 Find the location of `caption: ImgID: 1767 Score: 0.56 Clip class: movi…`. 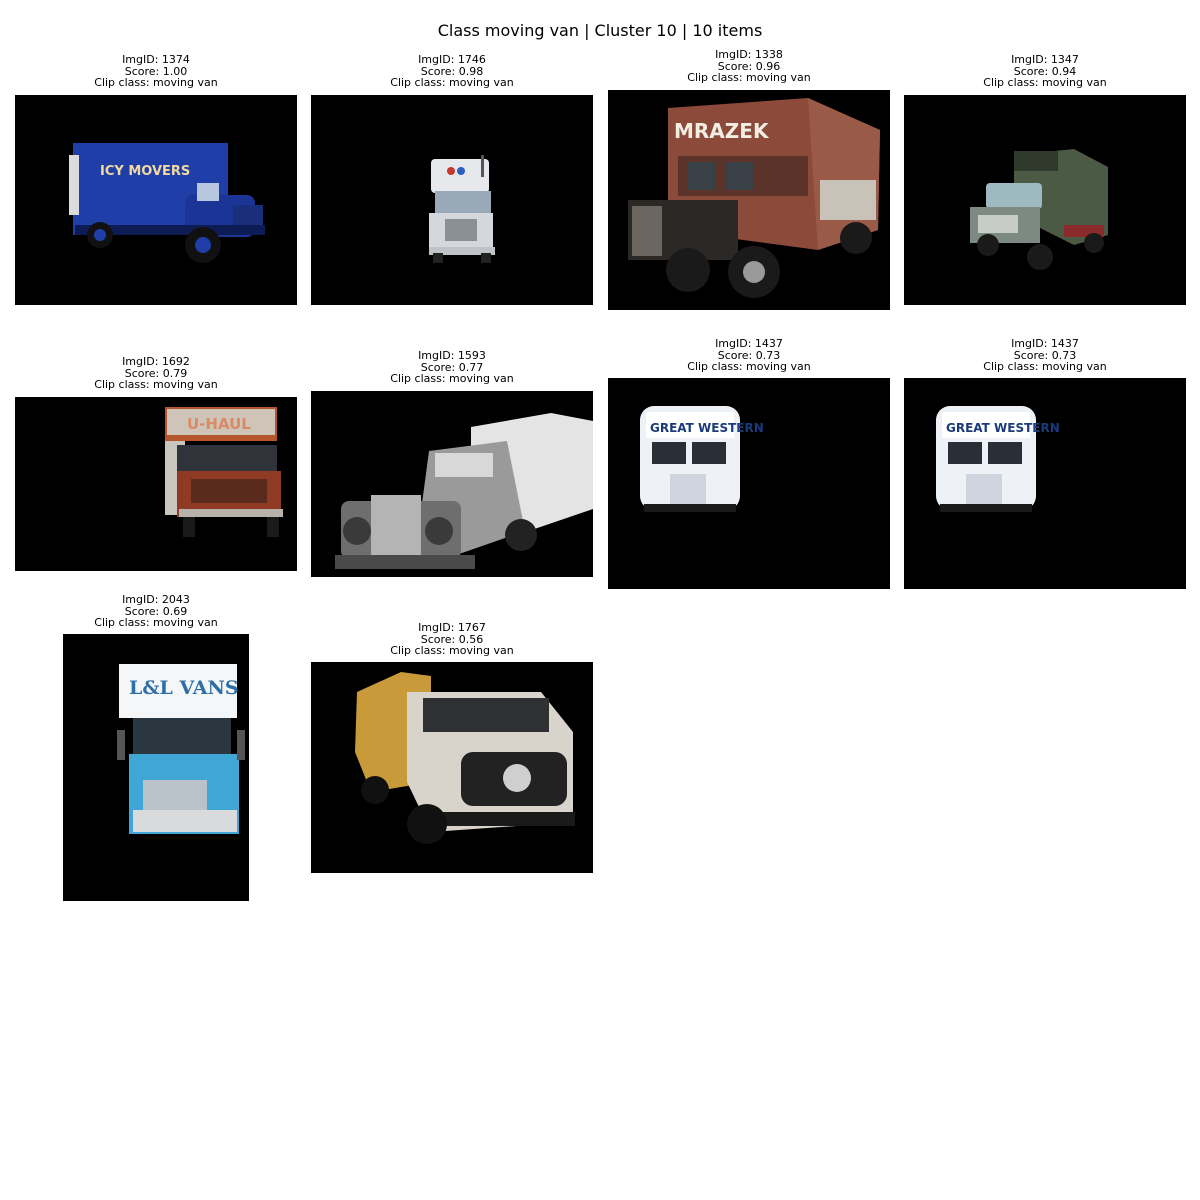

caption: ImgID: 1767 Score: 0.56 Clip class: movi… is located at coordinates (452, 639).